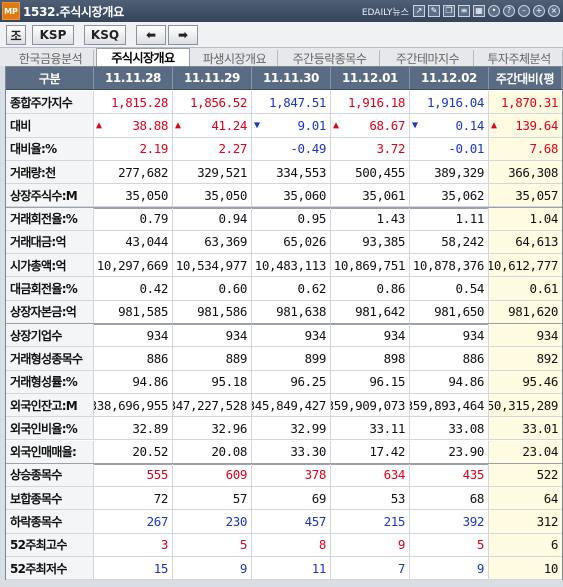 The height and width of the screenshot is (587, 563). What do you see at coordinates (284, 475) in the screenshot?
I see `table-row: 상승종목수 555 609 378 634 435 522` at bounding box center [284, 475].